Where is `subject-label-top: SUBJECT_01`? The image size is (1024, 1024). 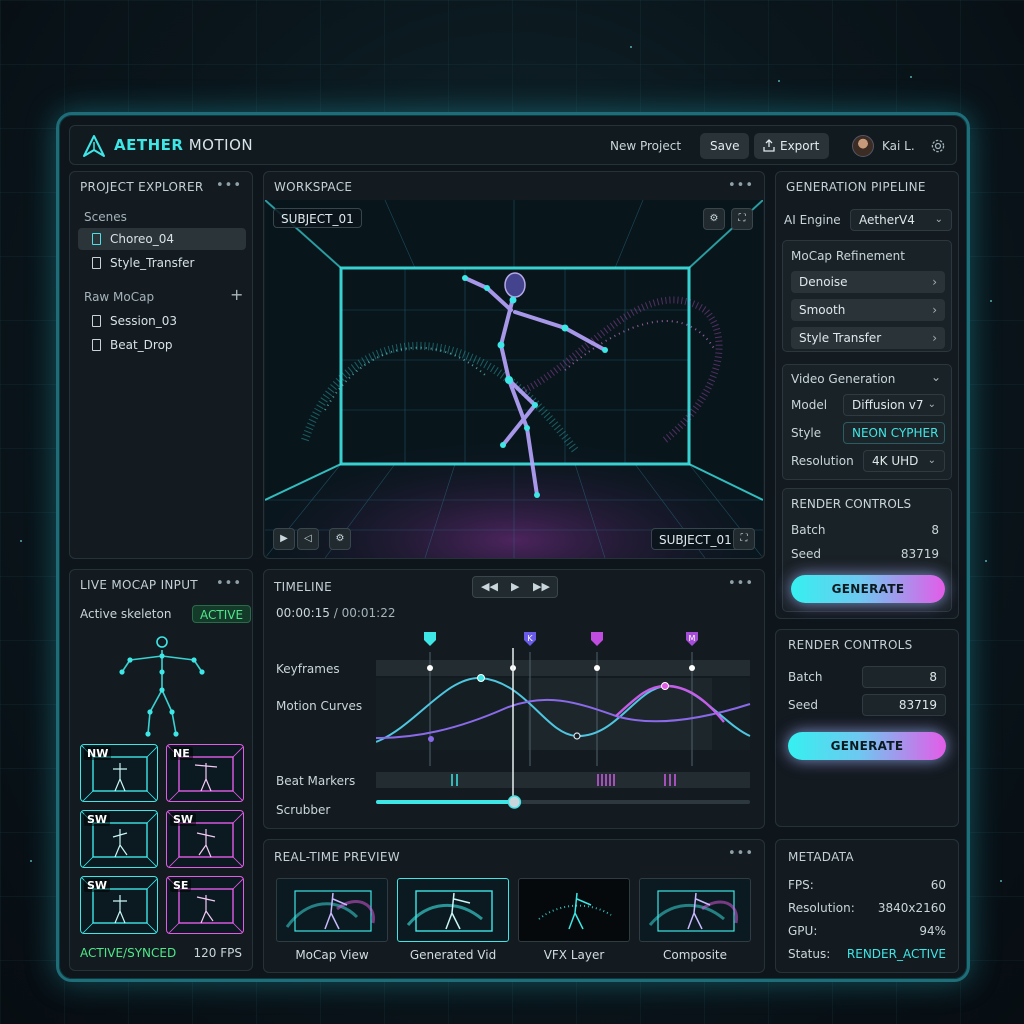 subject-label-top: SUBJECT_01 is located at coordinates (317, 218).